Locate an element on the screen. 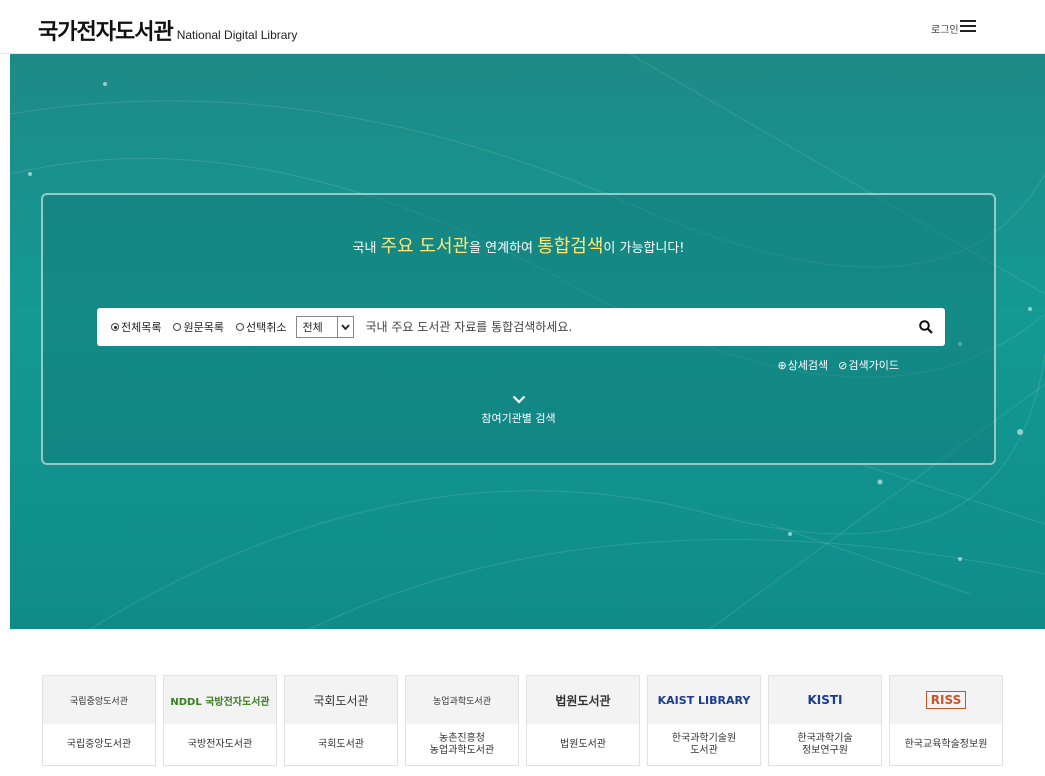 This screenshot has width=1045, height=776. radio-checked-icon is located at coordinates (115, 327).